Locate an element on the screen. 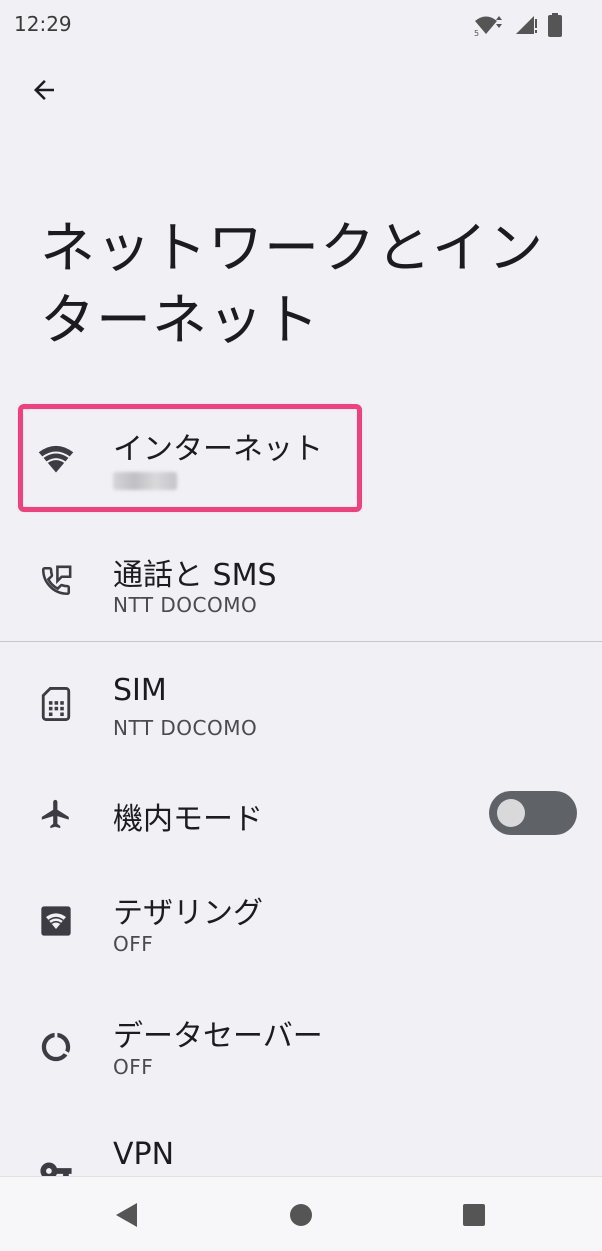 Image resolution: width=602 pixels, height=1251 pixels. data-saver-title: データセーバー is located at coordinates (218, 1036).